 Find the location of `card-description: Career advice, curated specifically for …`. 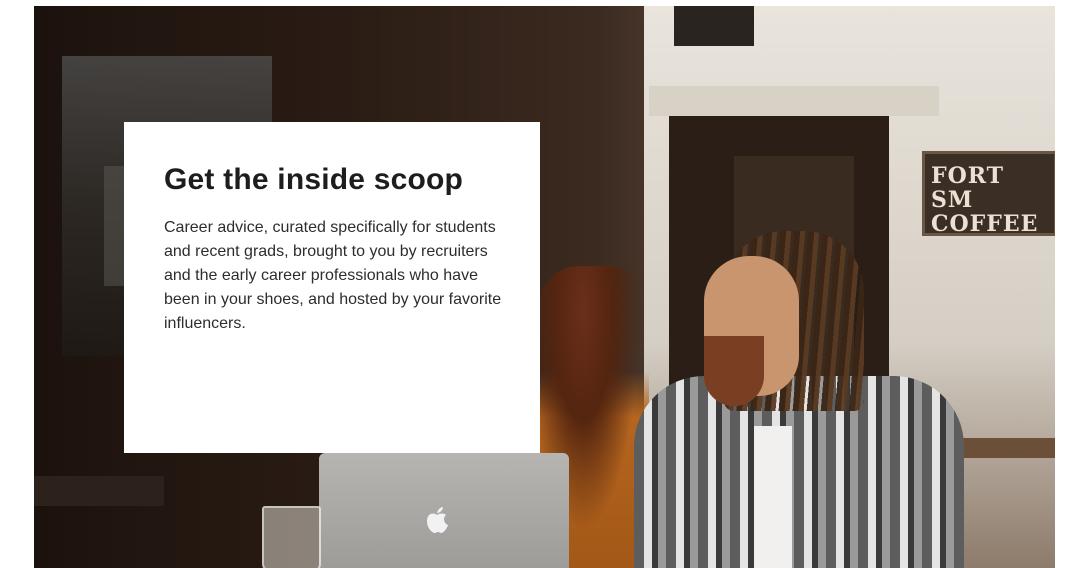

card-description: Career advice, curated specifically for … is located at coordinates (333, 275).